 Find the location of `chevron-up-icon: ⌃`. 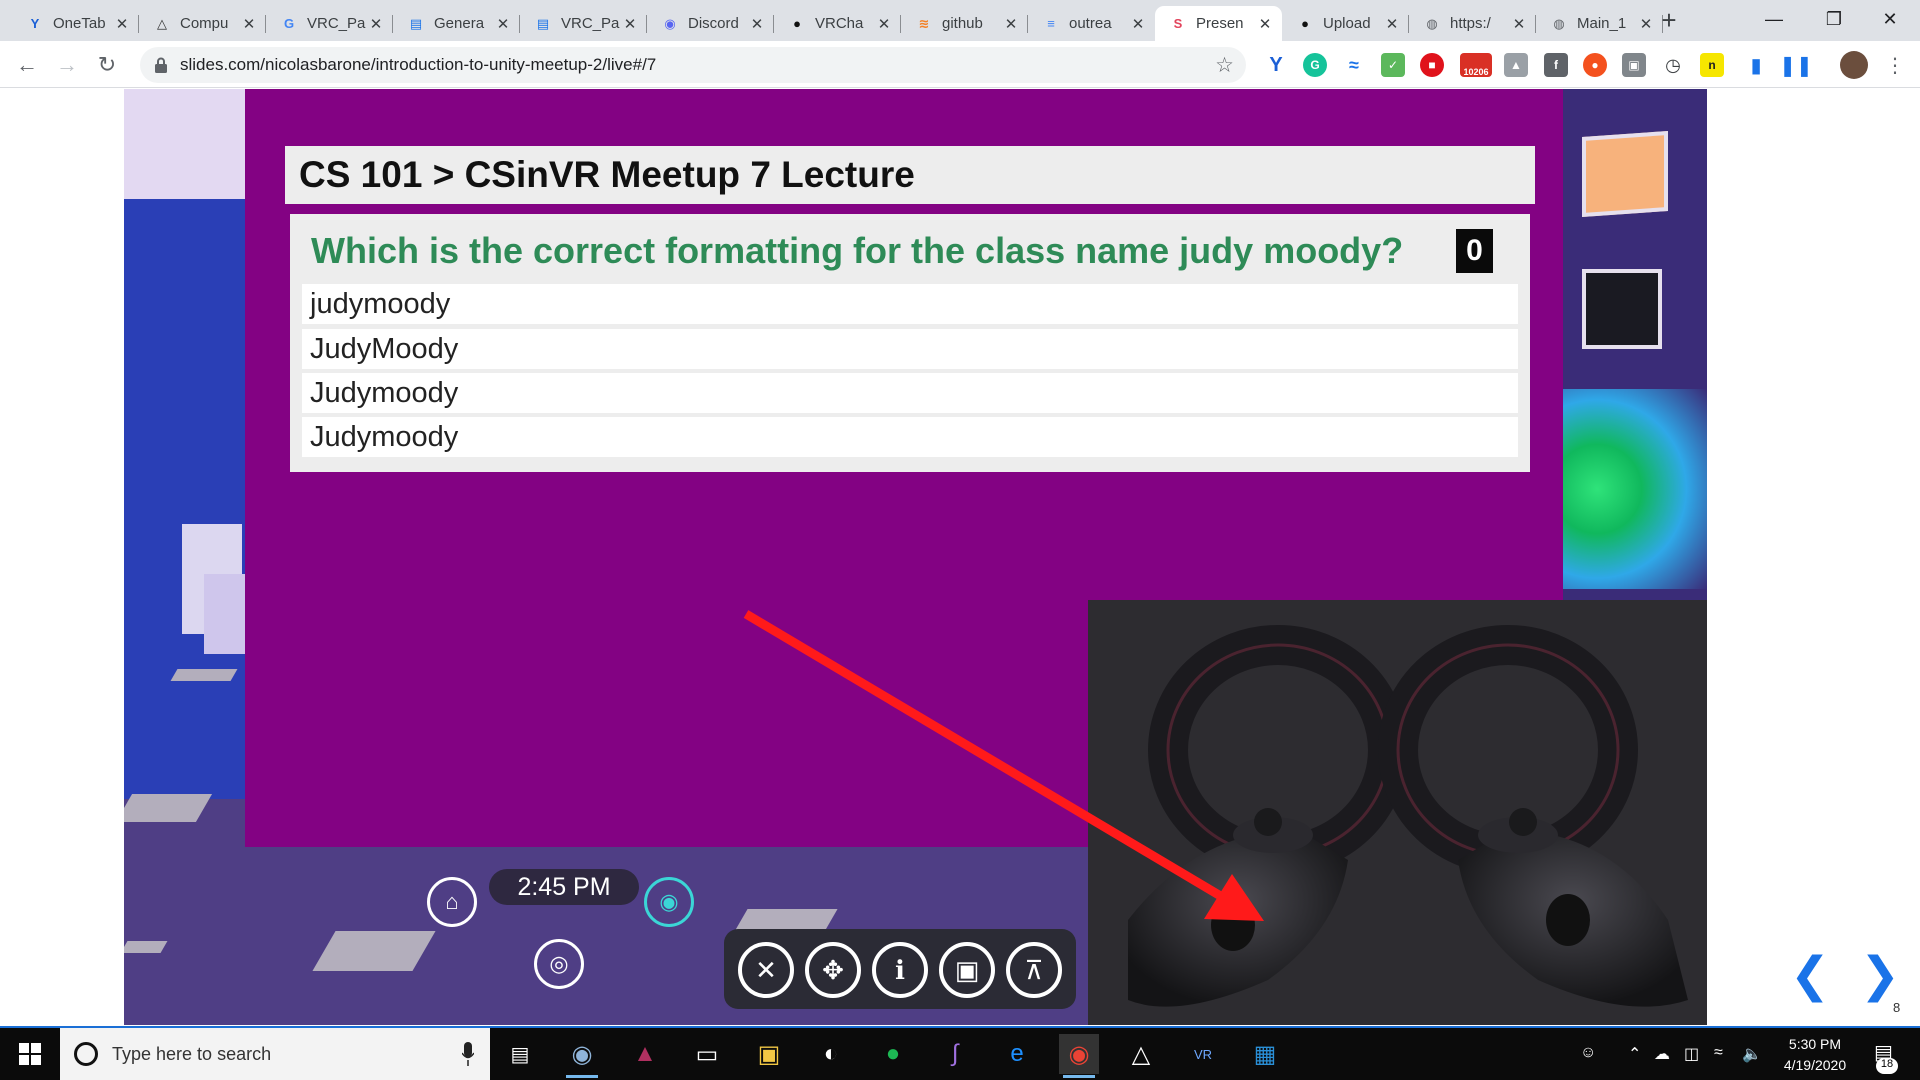

chevron-up-icon: ⌃ is located at coordinates (1634, 1054).